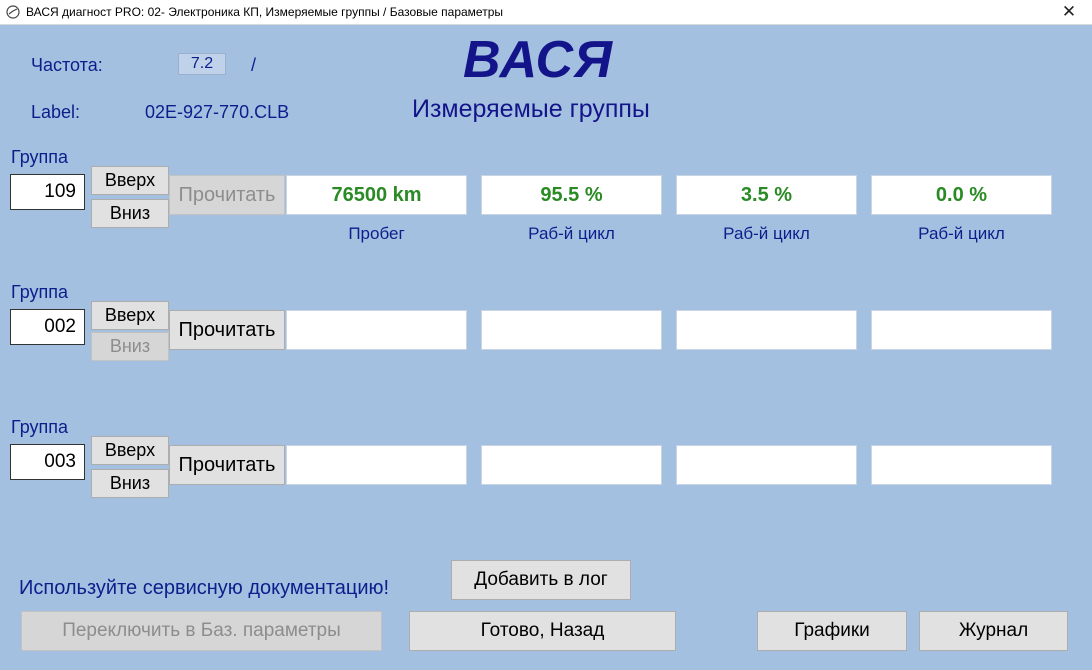 The image size is (1092, 670). Describe the element at coordinates (56, 112) in the screenshot. I see `label-caption: Label:` at that location.